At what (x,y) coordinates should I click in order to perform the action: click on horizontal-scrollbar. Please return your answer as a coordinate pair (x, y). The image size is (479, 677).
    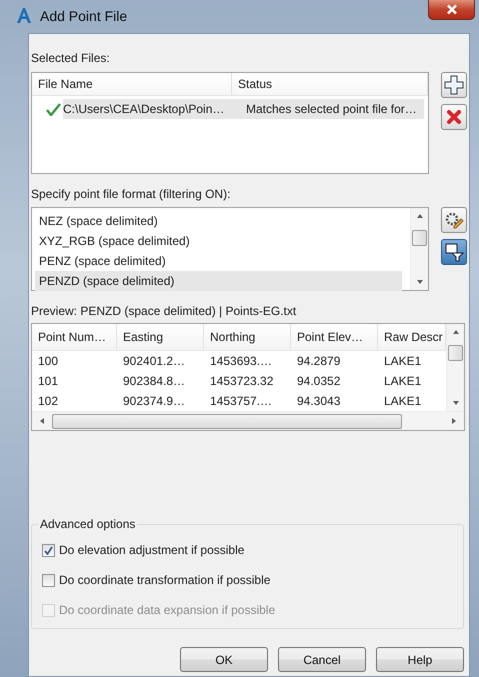
    Looking at the image, I should click on (248, 420).